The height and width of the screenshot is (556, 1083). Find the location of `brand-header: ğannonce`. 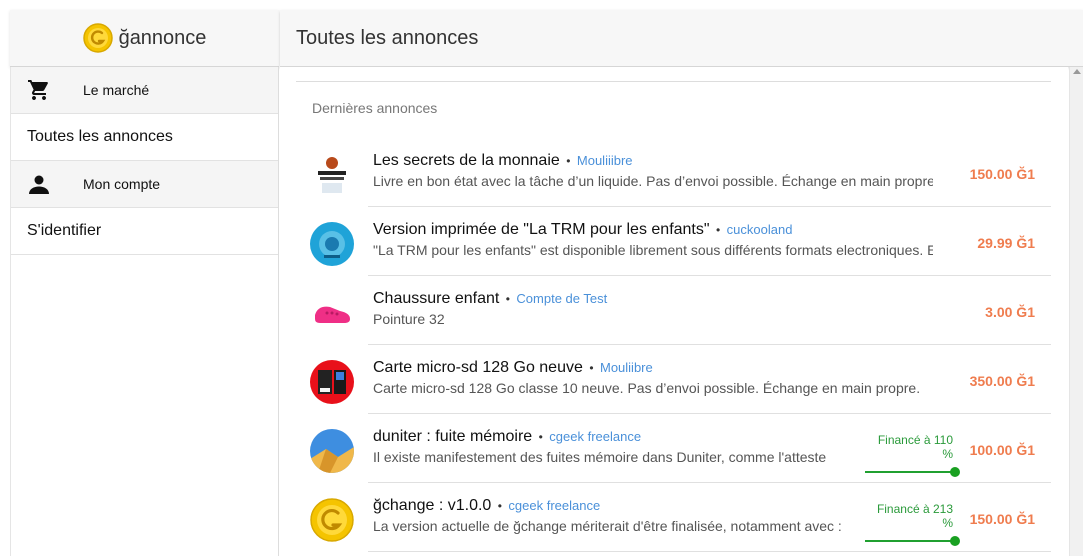

brand-header: ğannonce is located at coordinates (144, 38).